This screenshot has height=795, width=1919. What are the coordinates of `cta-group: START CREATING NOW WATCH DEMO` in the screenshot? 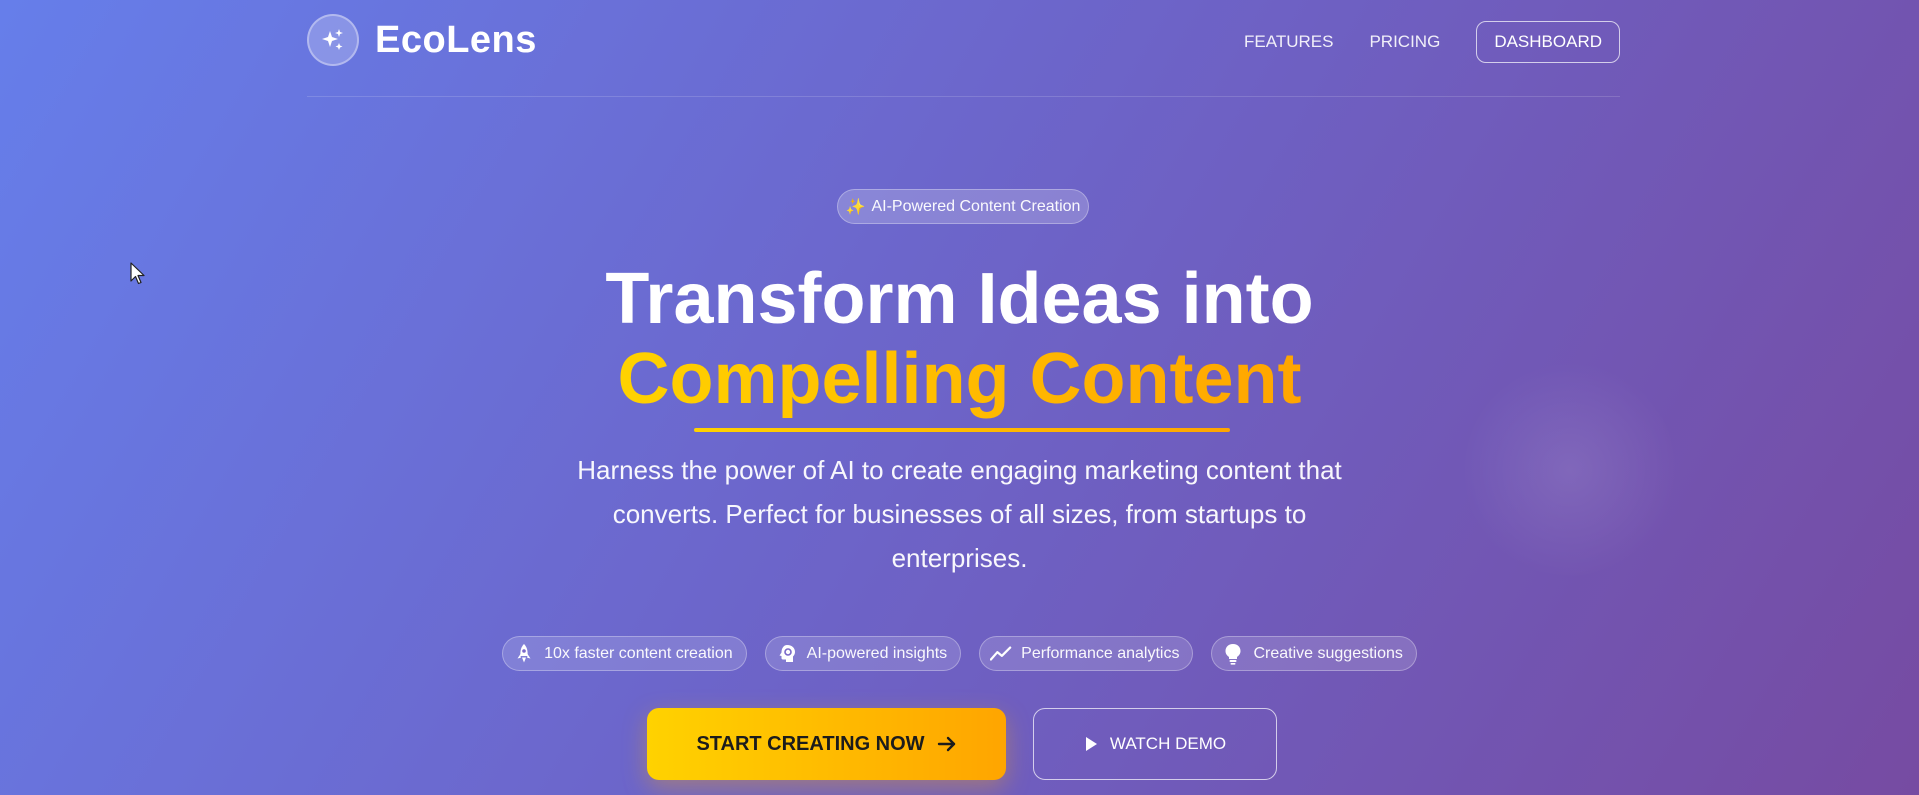 It's located at (962, 744).